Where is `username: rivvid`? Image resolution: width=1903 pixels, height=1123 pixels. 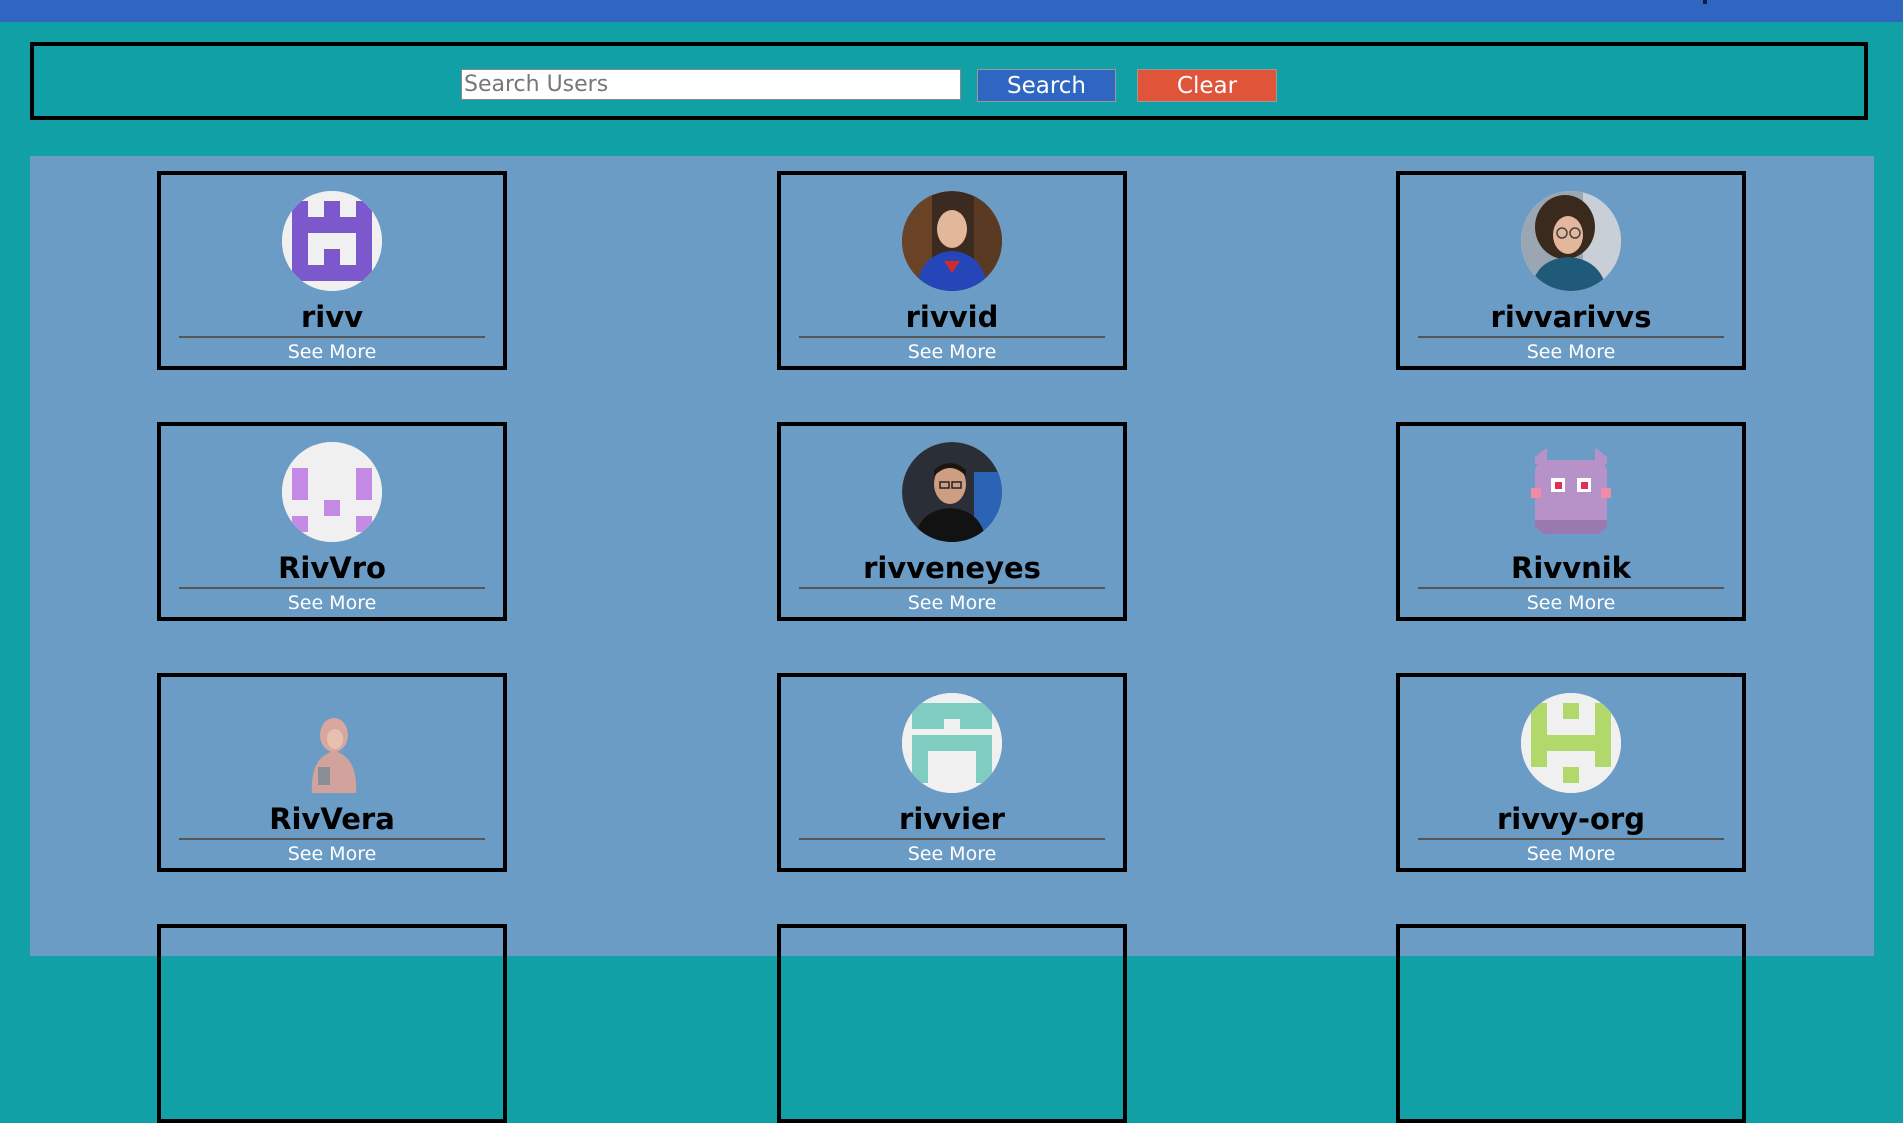
username: rivvid is located at coordinates (952, 317).